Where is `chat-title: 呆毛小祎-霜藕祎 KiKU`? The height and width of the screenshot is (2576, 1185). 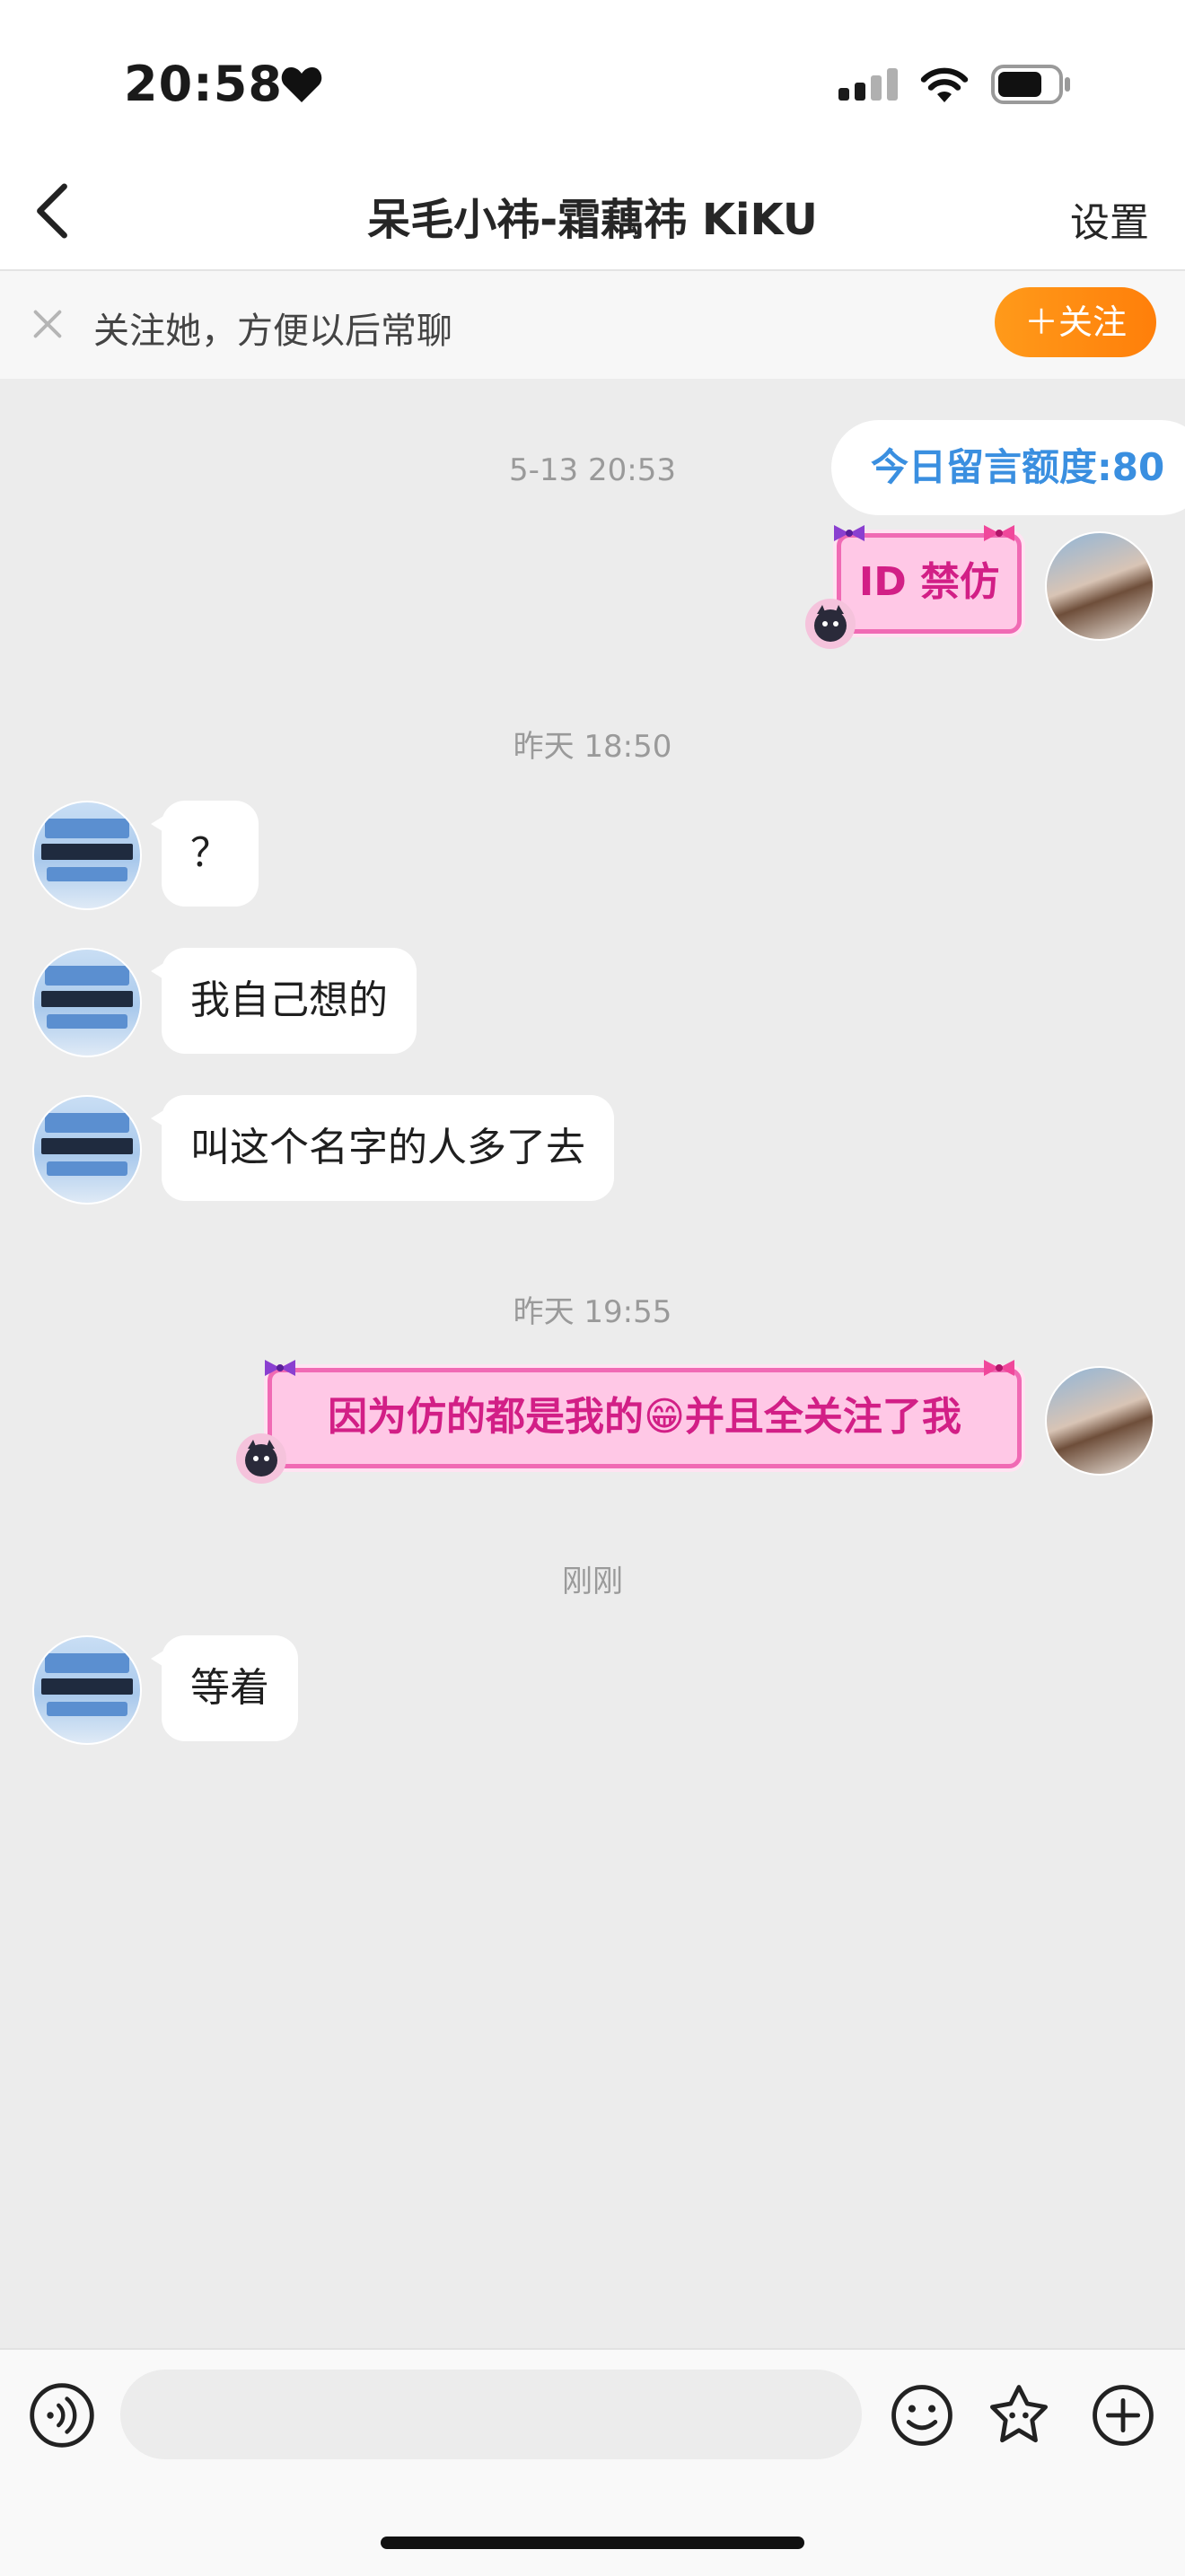 chat-title: 呆毛小祎-霜藕祎 KiKU is located at coordinates (592, 220).